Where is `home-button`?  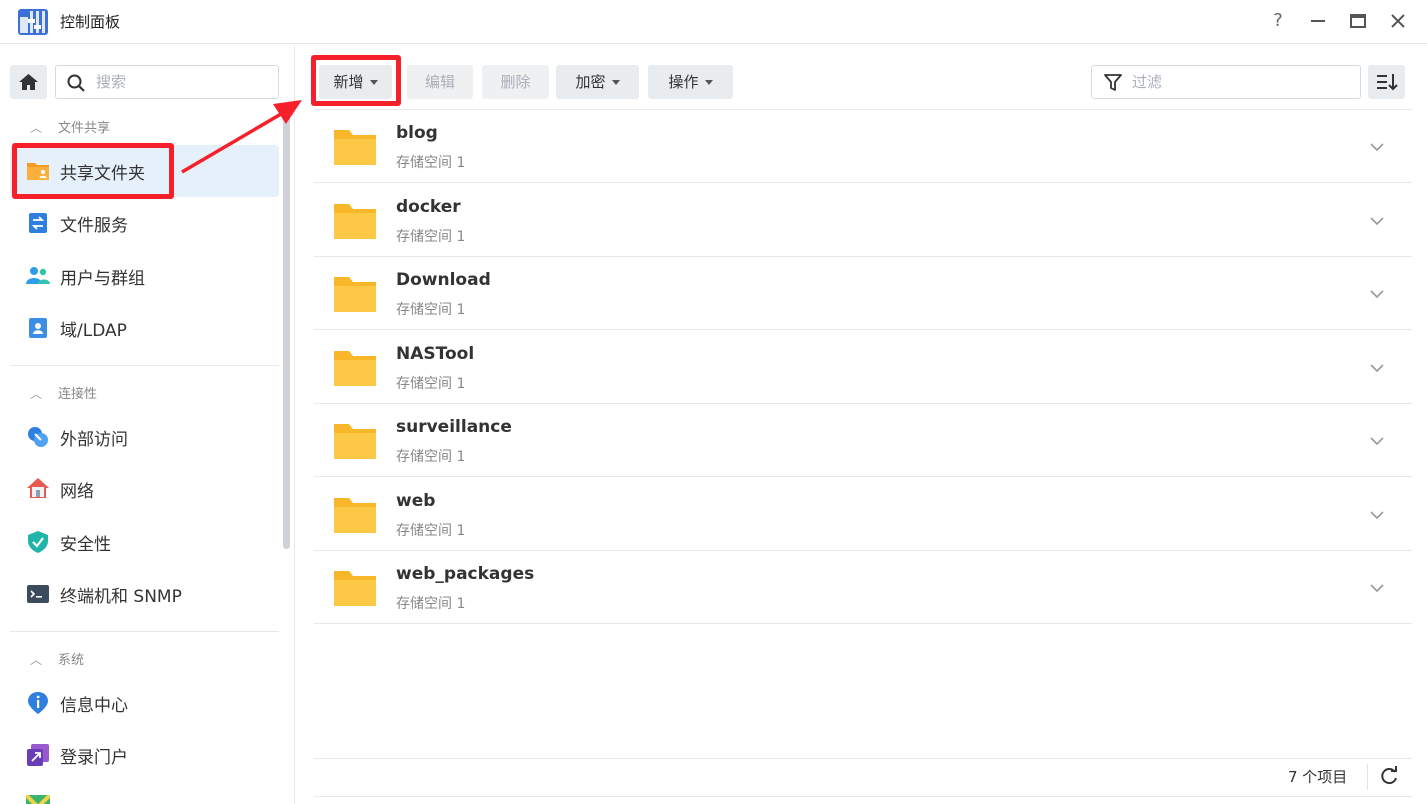
home-button is located at coordinates (28, 82).